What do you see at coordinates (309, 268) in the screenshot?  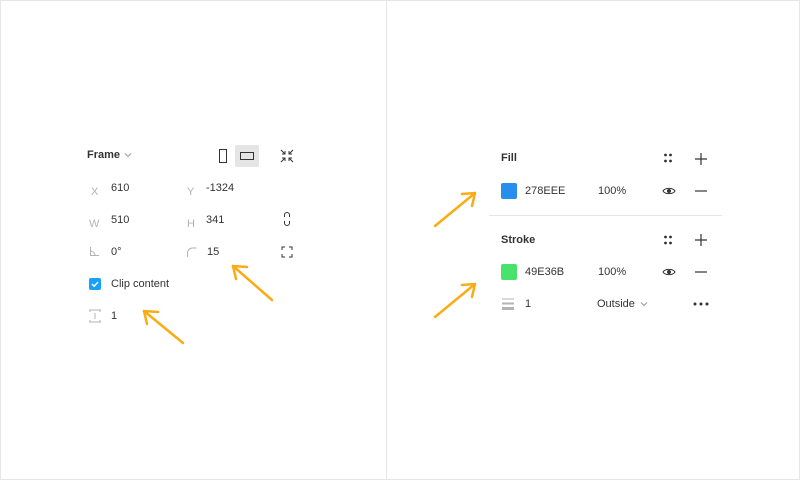 I see `annotation-arrows` at bounding box center [309, 268].